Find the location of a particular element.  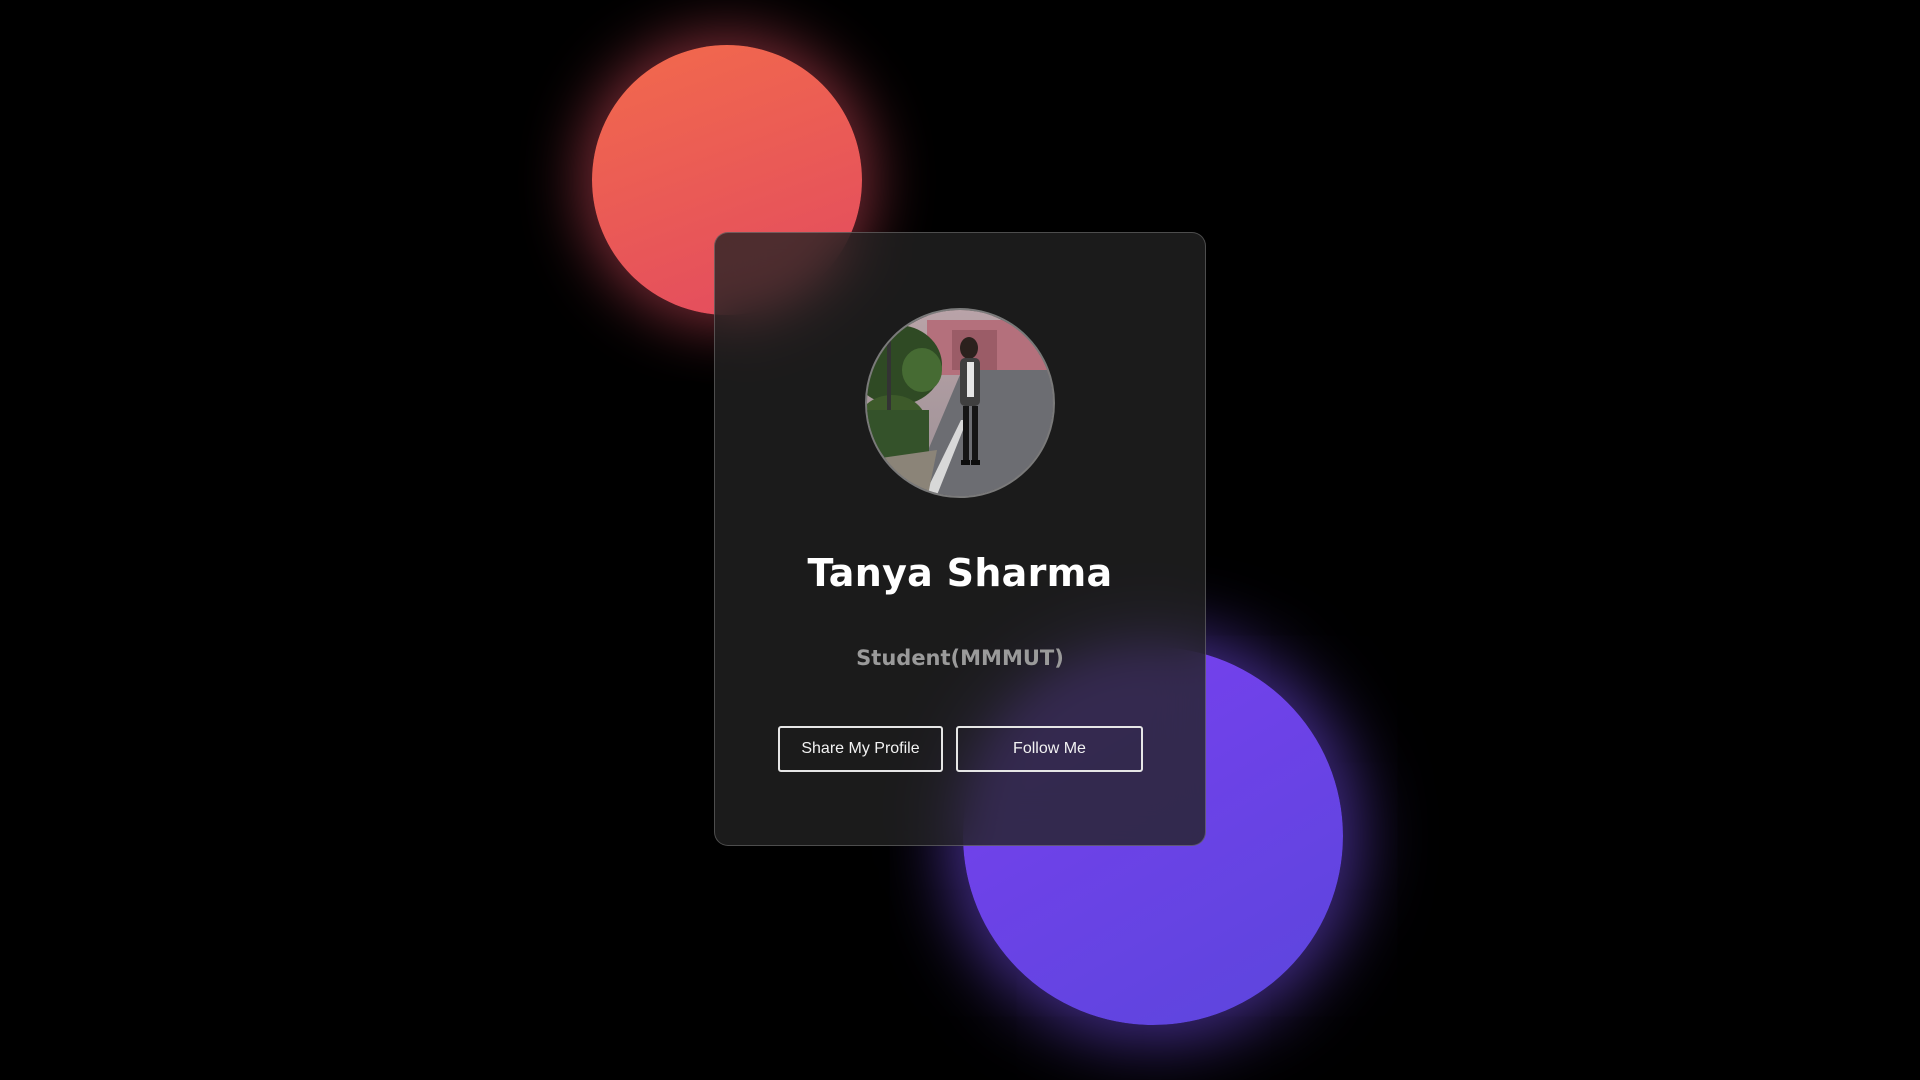

follow-button: Follow Me is located at coordinates (1049, 749).